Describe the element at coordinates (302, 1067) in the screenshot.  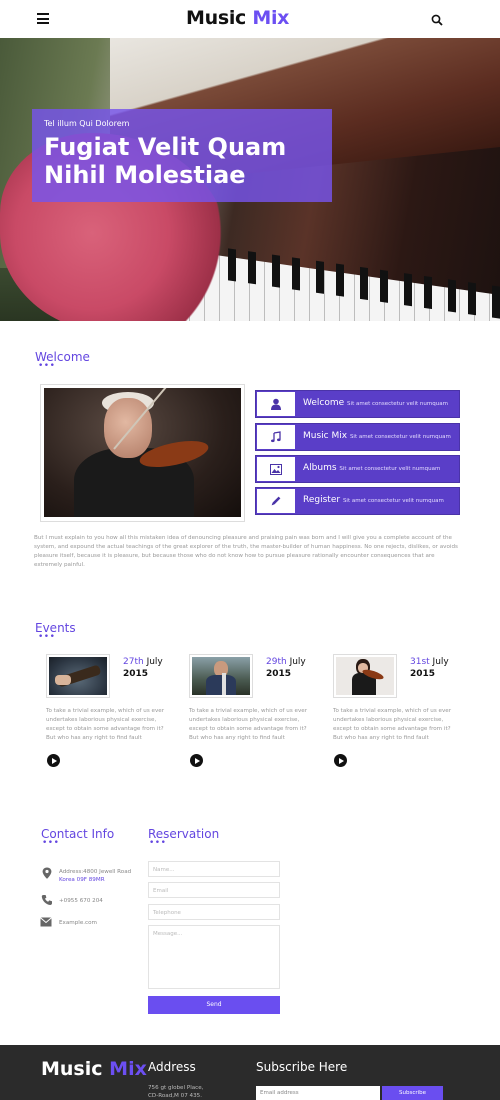
I see `footer-subscribe-heading: Subscribe Here` at that location.